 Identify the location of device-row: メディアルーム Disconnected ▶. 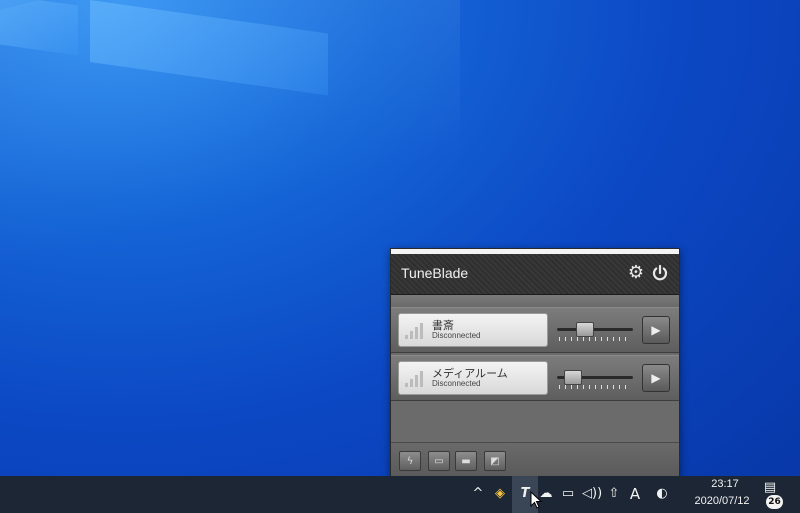
(535, 378).